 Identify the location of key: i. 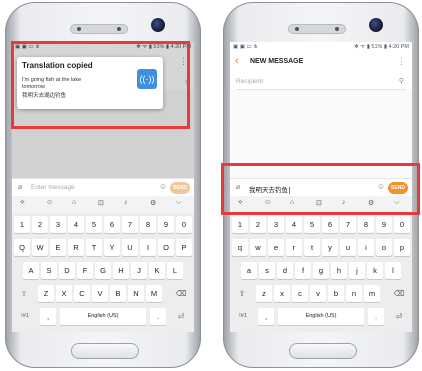
(366, 247).